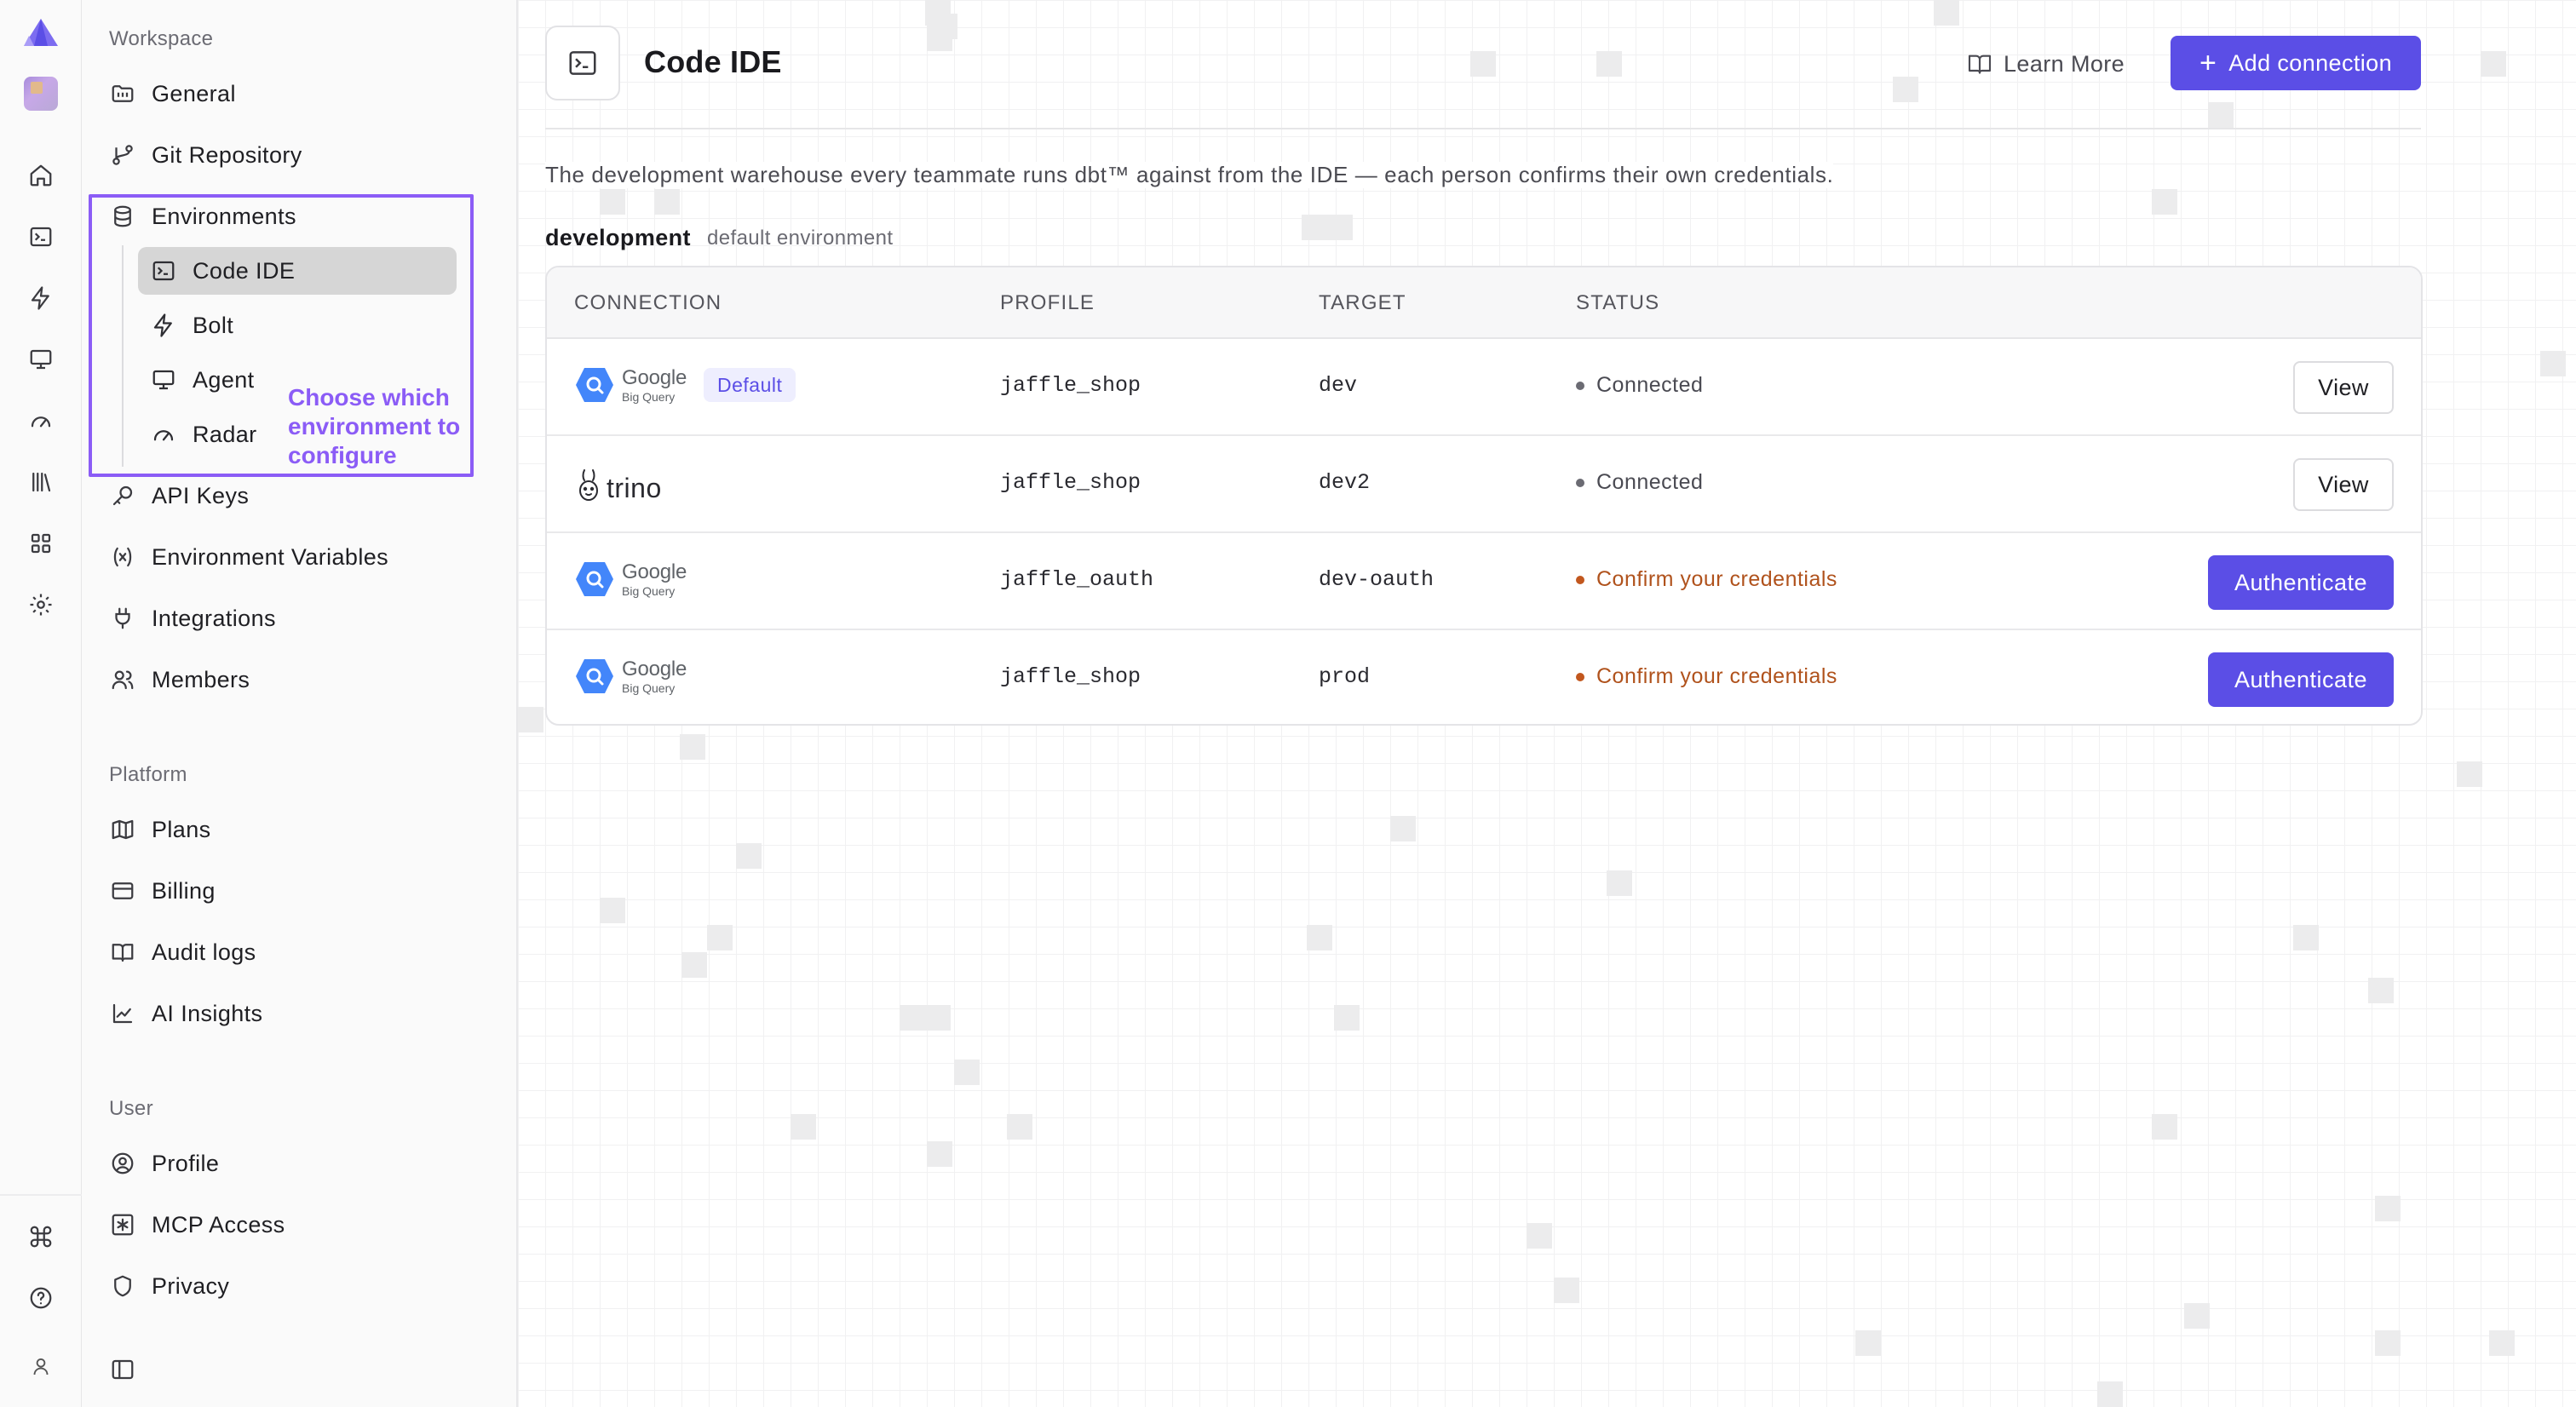 The image size is (2576, 1407). I want to click on sidebar-item-mcp-access: MCP Access, so click(197, 1225).